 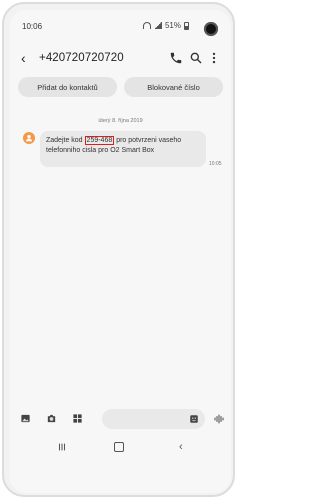 What do you see at coordinates (172, 25) in the screenshot?
I see `battery-percent: 51%` at bounding box center [172, 25].